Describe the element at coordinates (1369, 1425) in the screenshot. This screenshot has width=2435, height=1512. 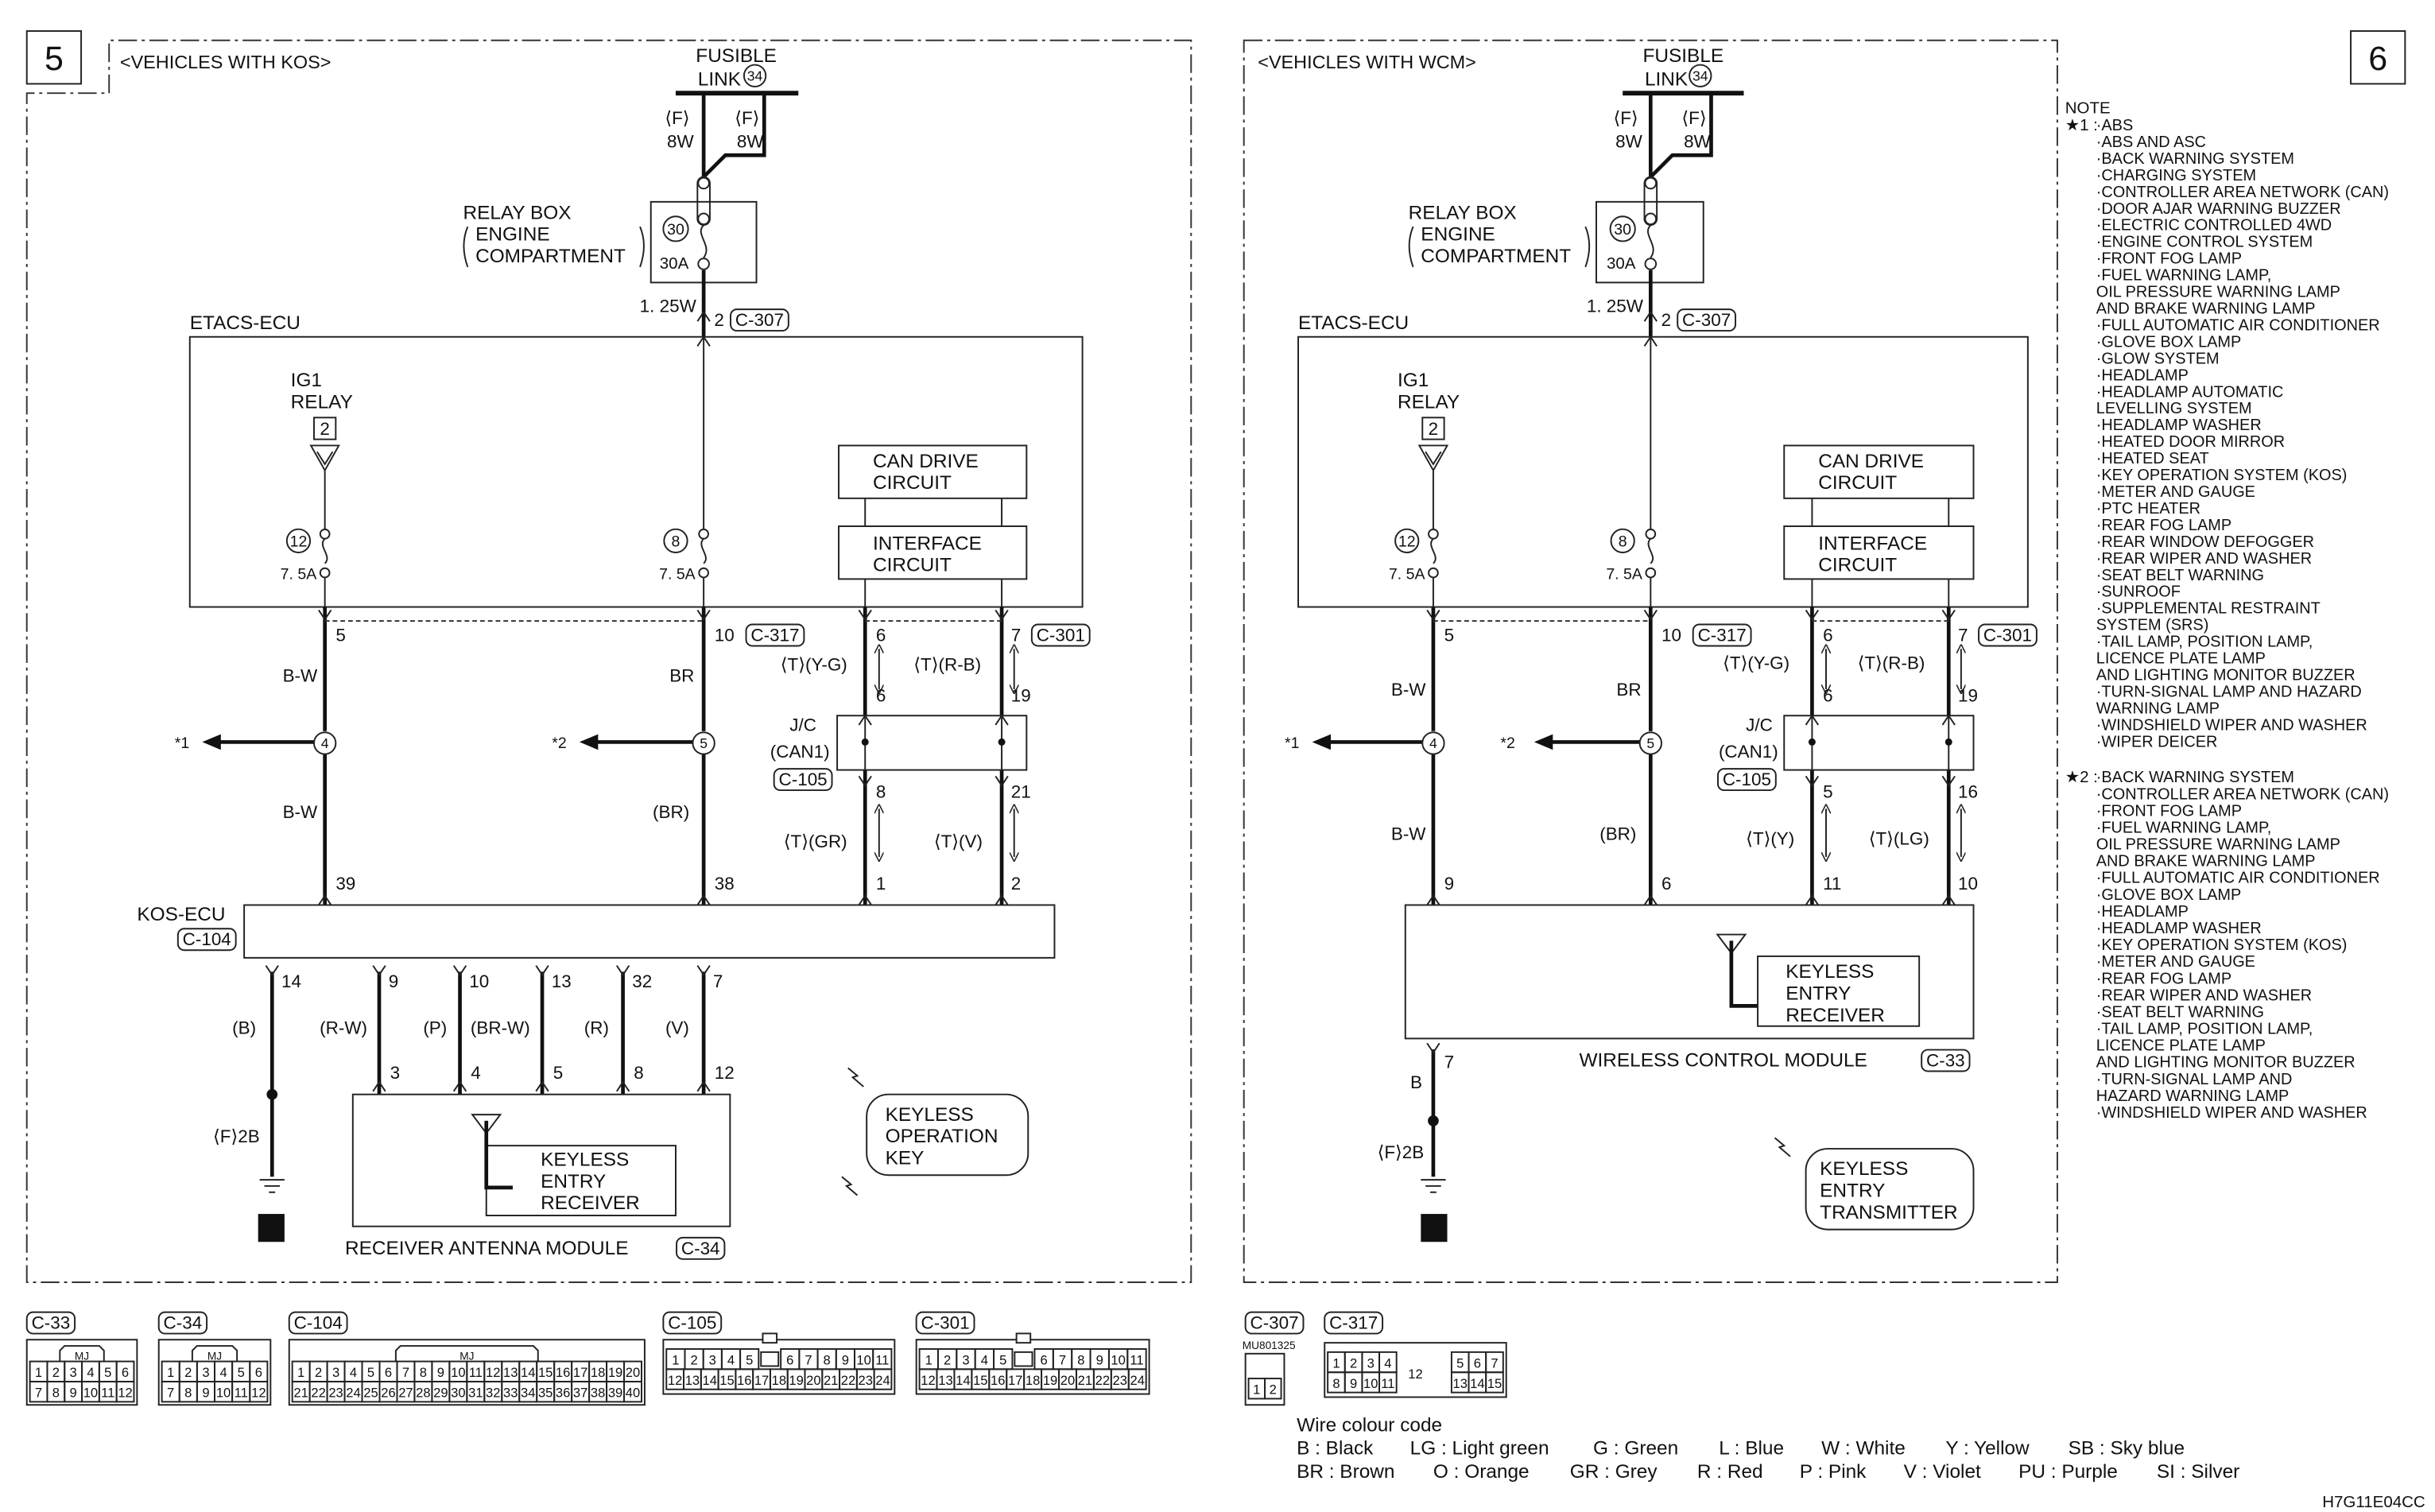
I see `wire_colour_code-title: Wire colour code` at that location.